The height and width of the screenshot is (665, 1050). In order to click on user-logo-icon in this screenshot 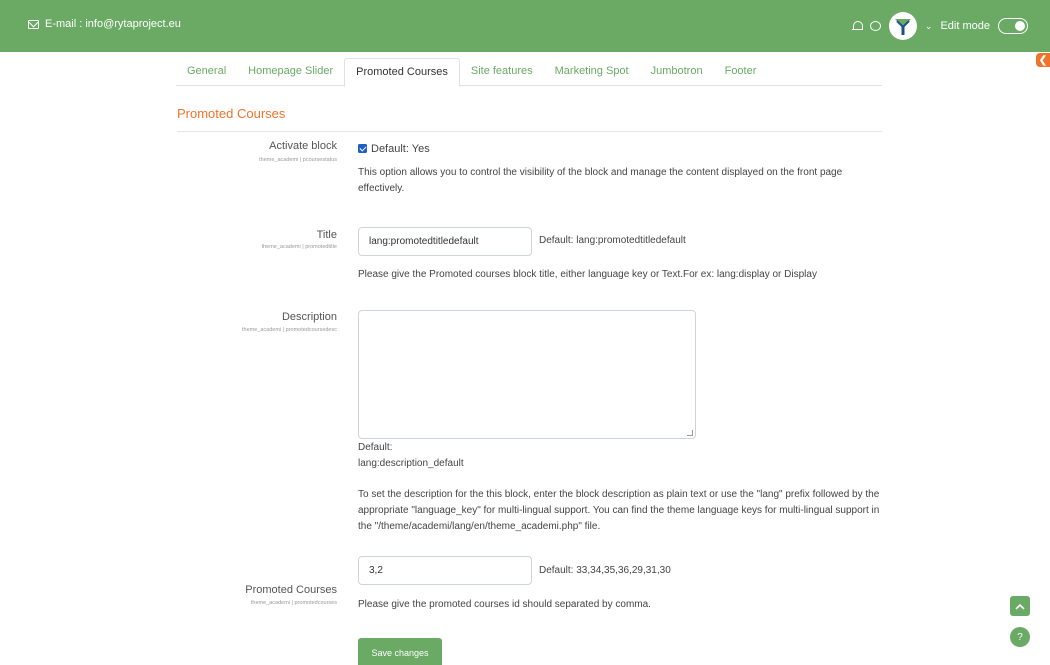, I will do `click(902, 27)`.